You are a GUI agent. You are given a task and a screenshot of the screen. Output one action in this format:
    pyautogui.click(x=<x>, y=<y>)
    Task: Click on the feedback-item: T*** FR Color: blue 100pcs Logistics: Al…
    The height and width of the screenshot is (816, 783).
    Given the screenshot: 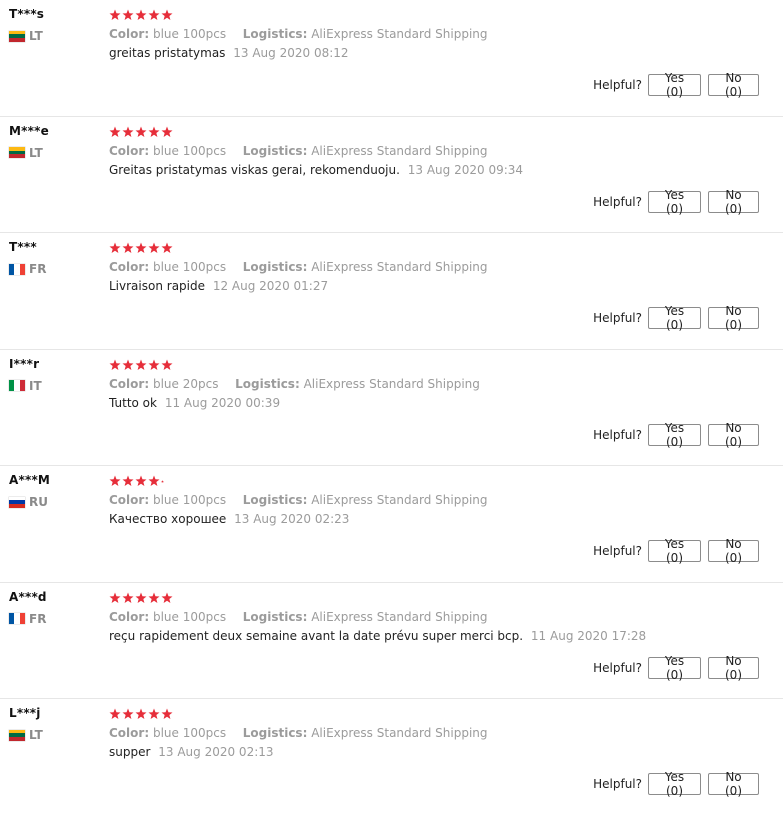 What is the action you would take?
    pyautogui.click(x=391, y=291)
    